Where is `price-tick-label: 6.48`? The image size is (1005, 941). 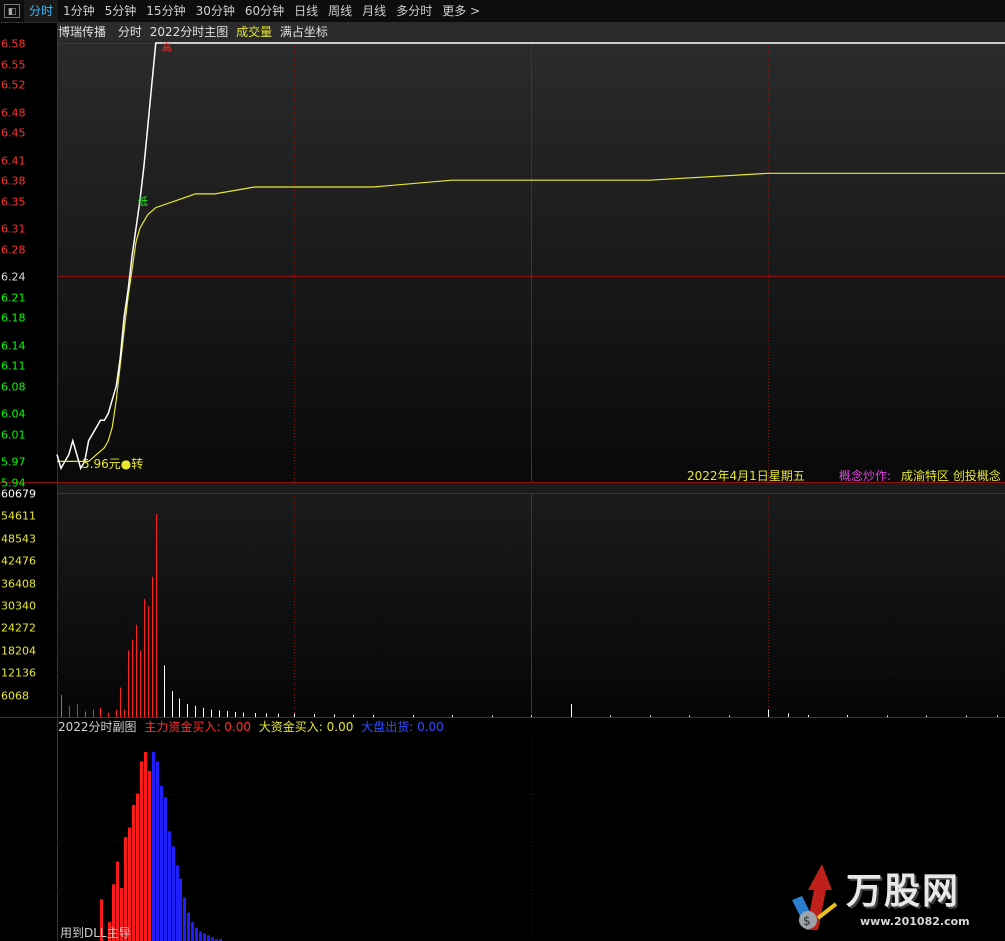 price-tick-label: 6.48 is located at coordinates (13, 113).